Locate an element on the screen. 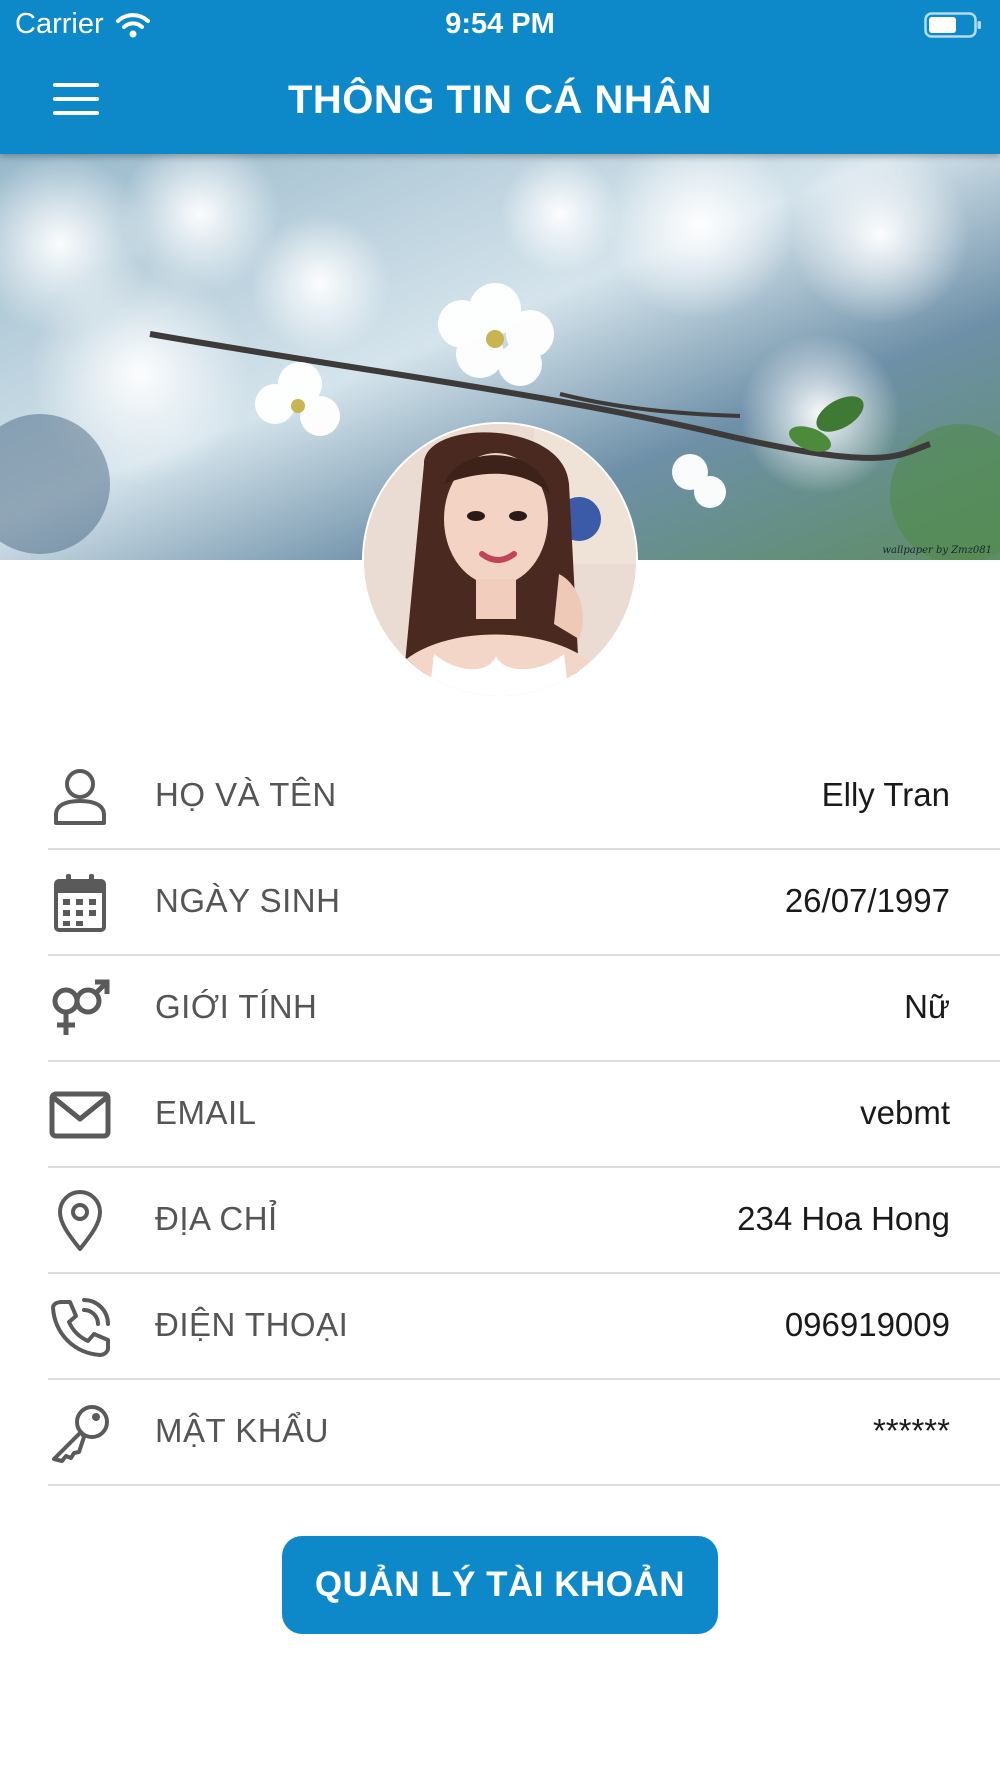  phone-label: ĐIỆN THOẠI is located at coordinates (252, 1324).